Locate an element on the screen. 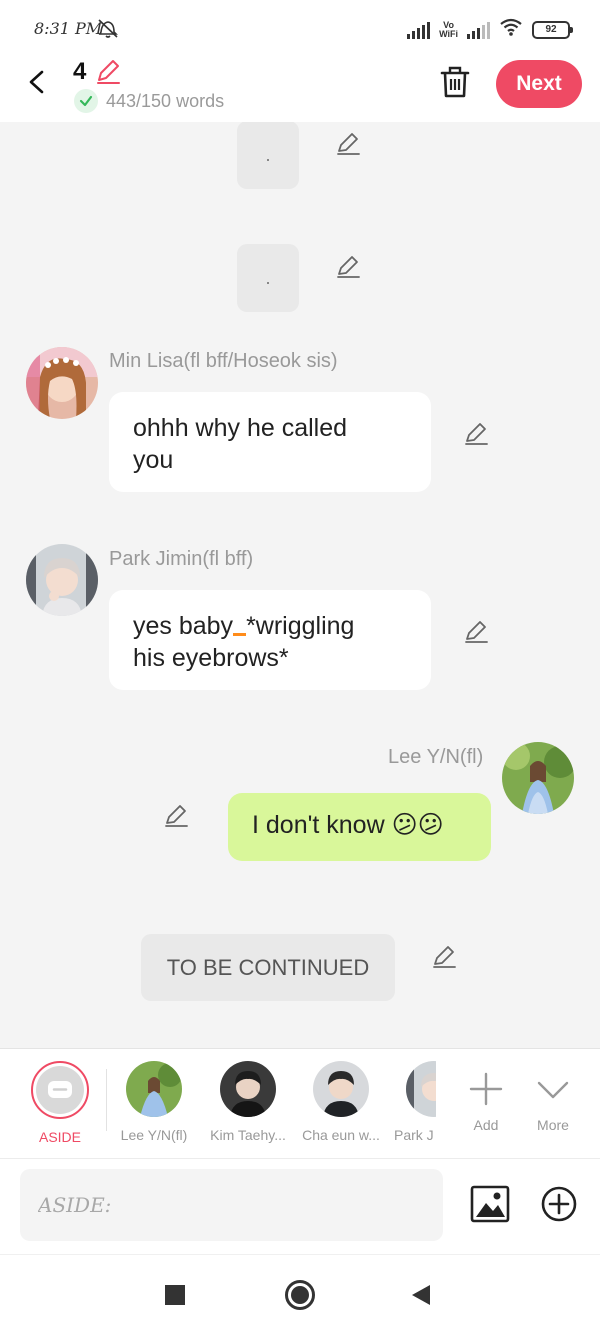 The height and width of the screenshot is (1333, 600). add-content-button is located at coordinates (559, 1206).